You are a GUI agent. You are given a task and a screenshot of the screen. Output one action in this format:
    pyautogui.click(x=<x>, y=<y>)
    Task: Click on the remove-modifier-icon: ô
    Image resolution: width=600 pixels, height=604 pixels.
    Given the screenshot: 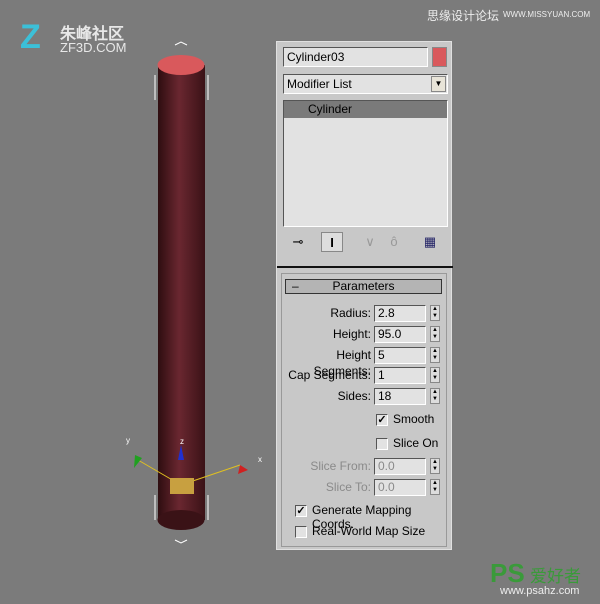 What is the action you would take?
    pyautogui.click(x=394, y=242)
    